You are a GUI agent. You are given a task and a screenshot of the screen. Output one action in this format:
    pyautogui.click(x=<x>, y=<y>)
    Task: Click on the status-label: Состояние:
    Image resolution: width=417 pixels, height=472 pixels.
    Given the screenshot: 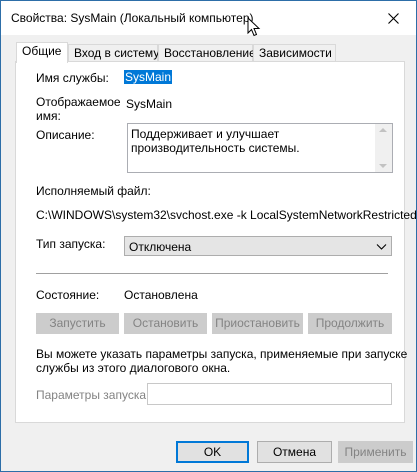 What is the action you would take?
    pyautogui.click(x=68, y=295)
    